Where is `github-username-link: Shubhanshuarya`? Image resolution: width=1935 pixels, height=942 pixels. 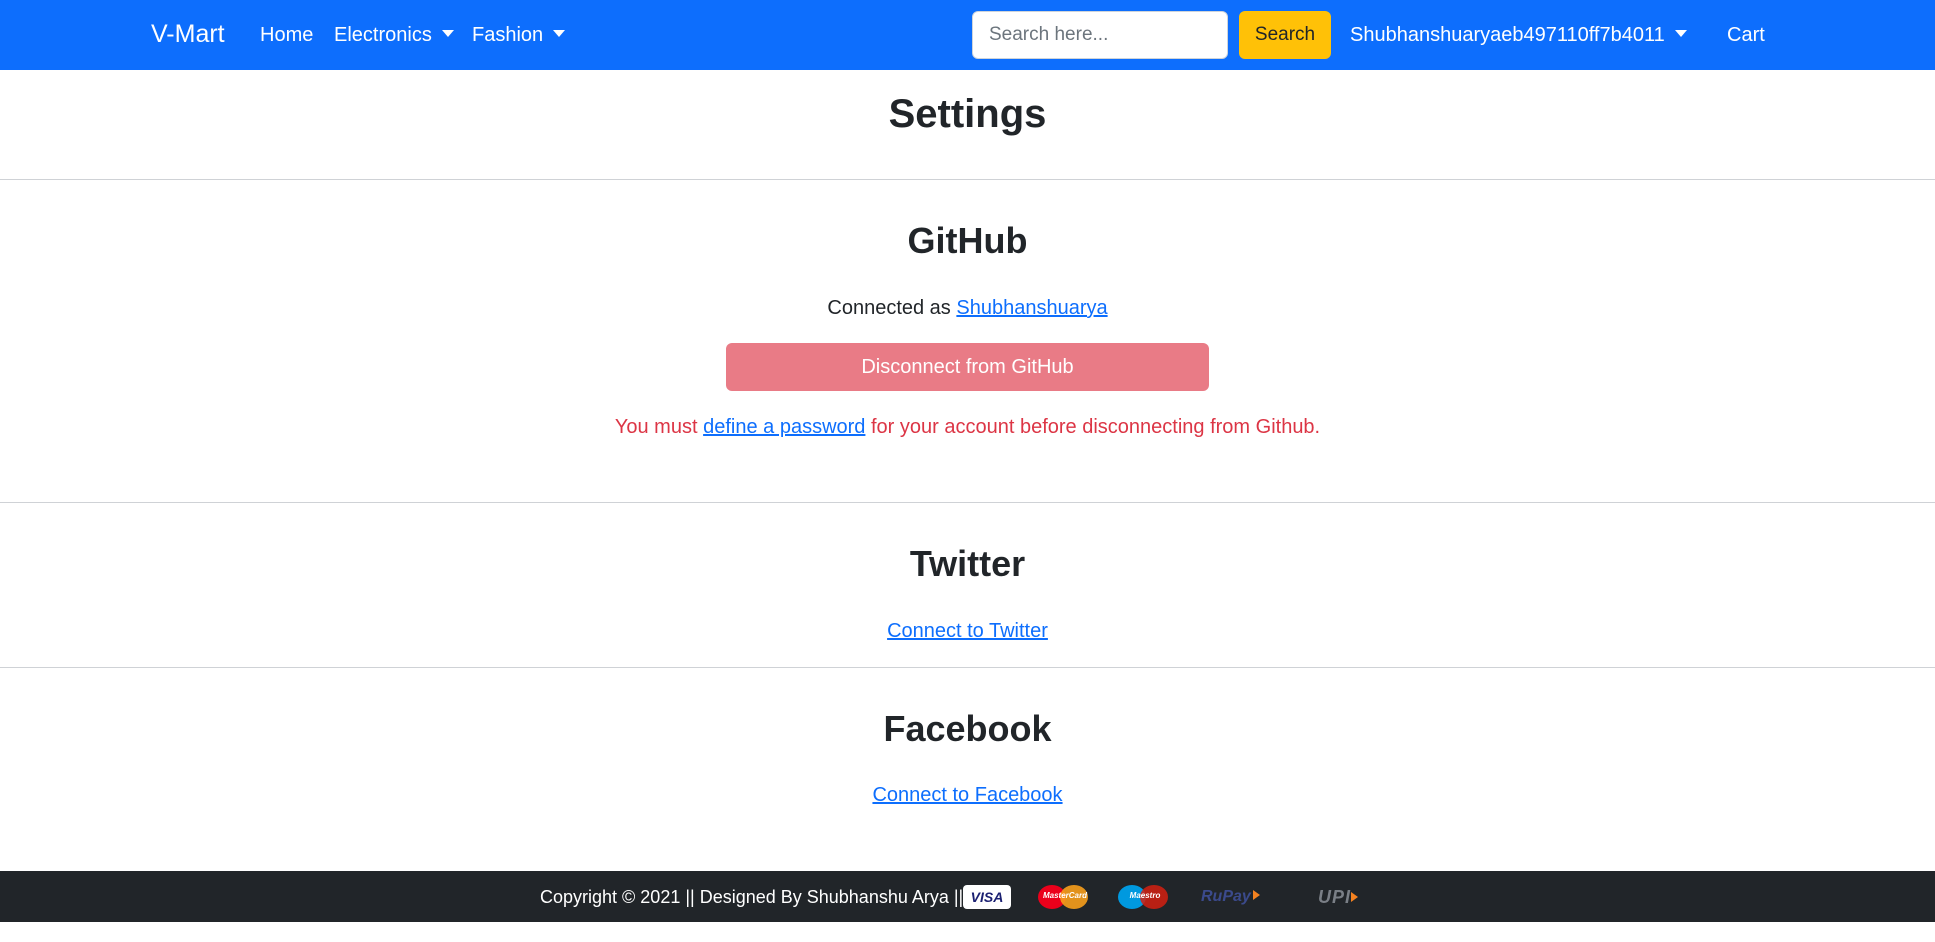
github-username-link: Shubhanshuarya is located at coordinates (1031, 308).